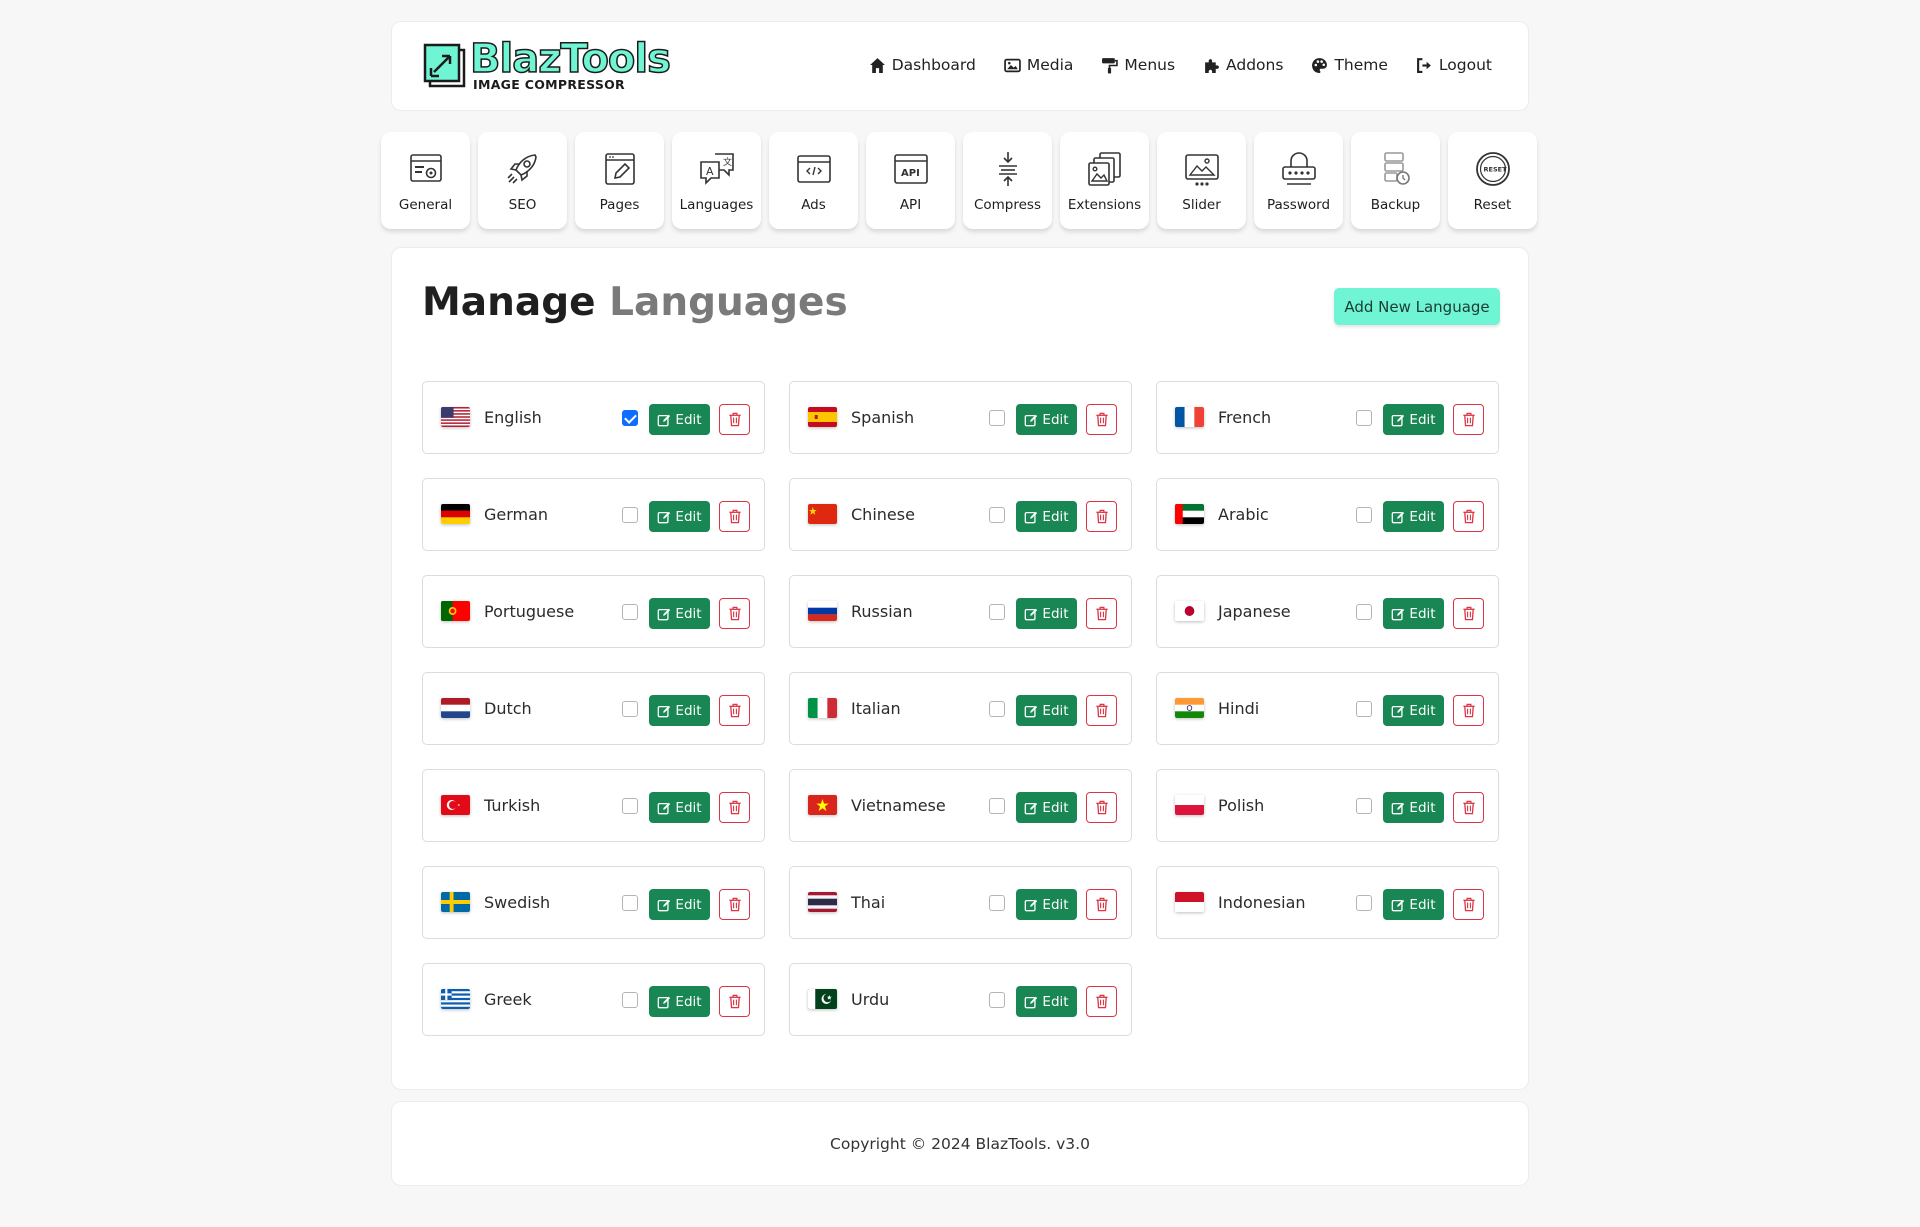 The image size is (1920, 1227). What do you see at coordinates (1201, 205) in the screenshot?
I see `tab-label: Slider` at bounding box center [1201, 205].